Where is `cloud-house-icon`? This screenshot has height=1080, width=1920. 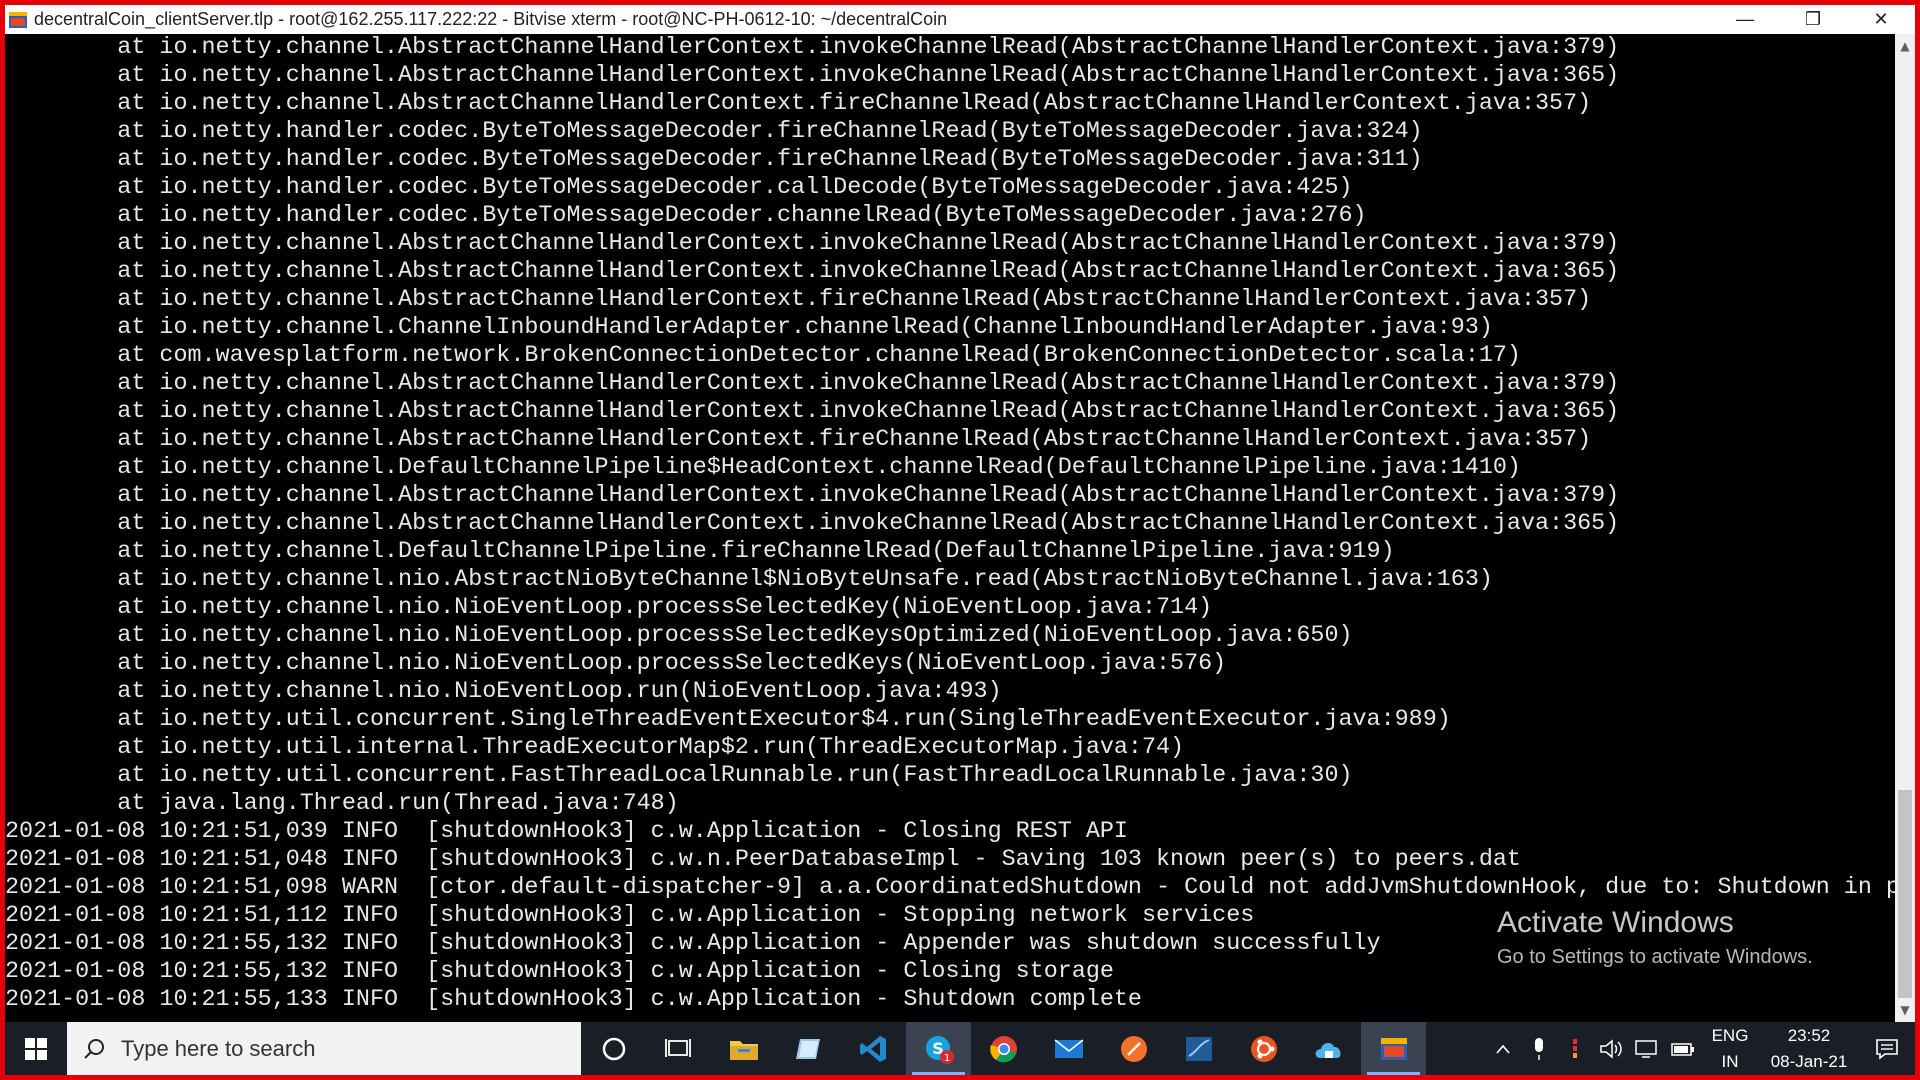
cloud-house-icon is located at coordinates (1328, 1050).